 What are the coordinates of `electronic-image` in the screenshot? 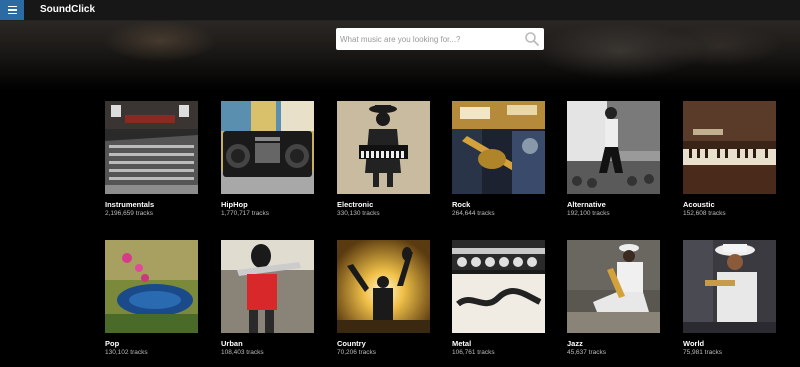 It's located at (383, 147).